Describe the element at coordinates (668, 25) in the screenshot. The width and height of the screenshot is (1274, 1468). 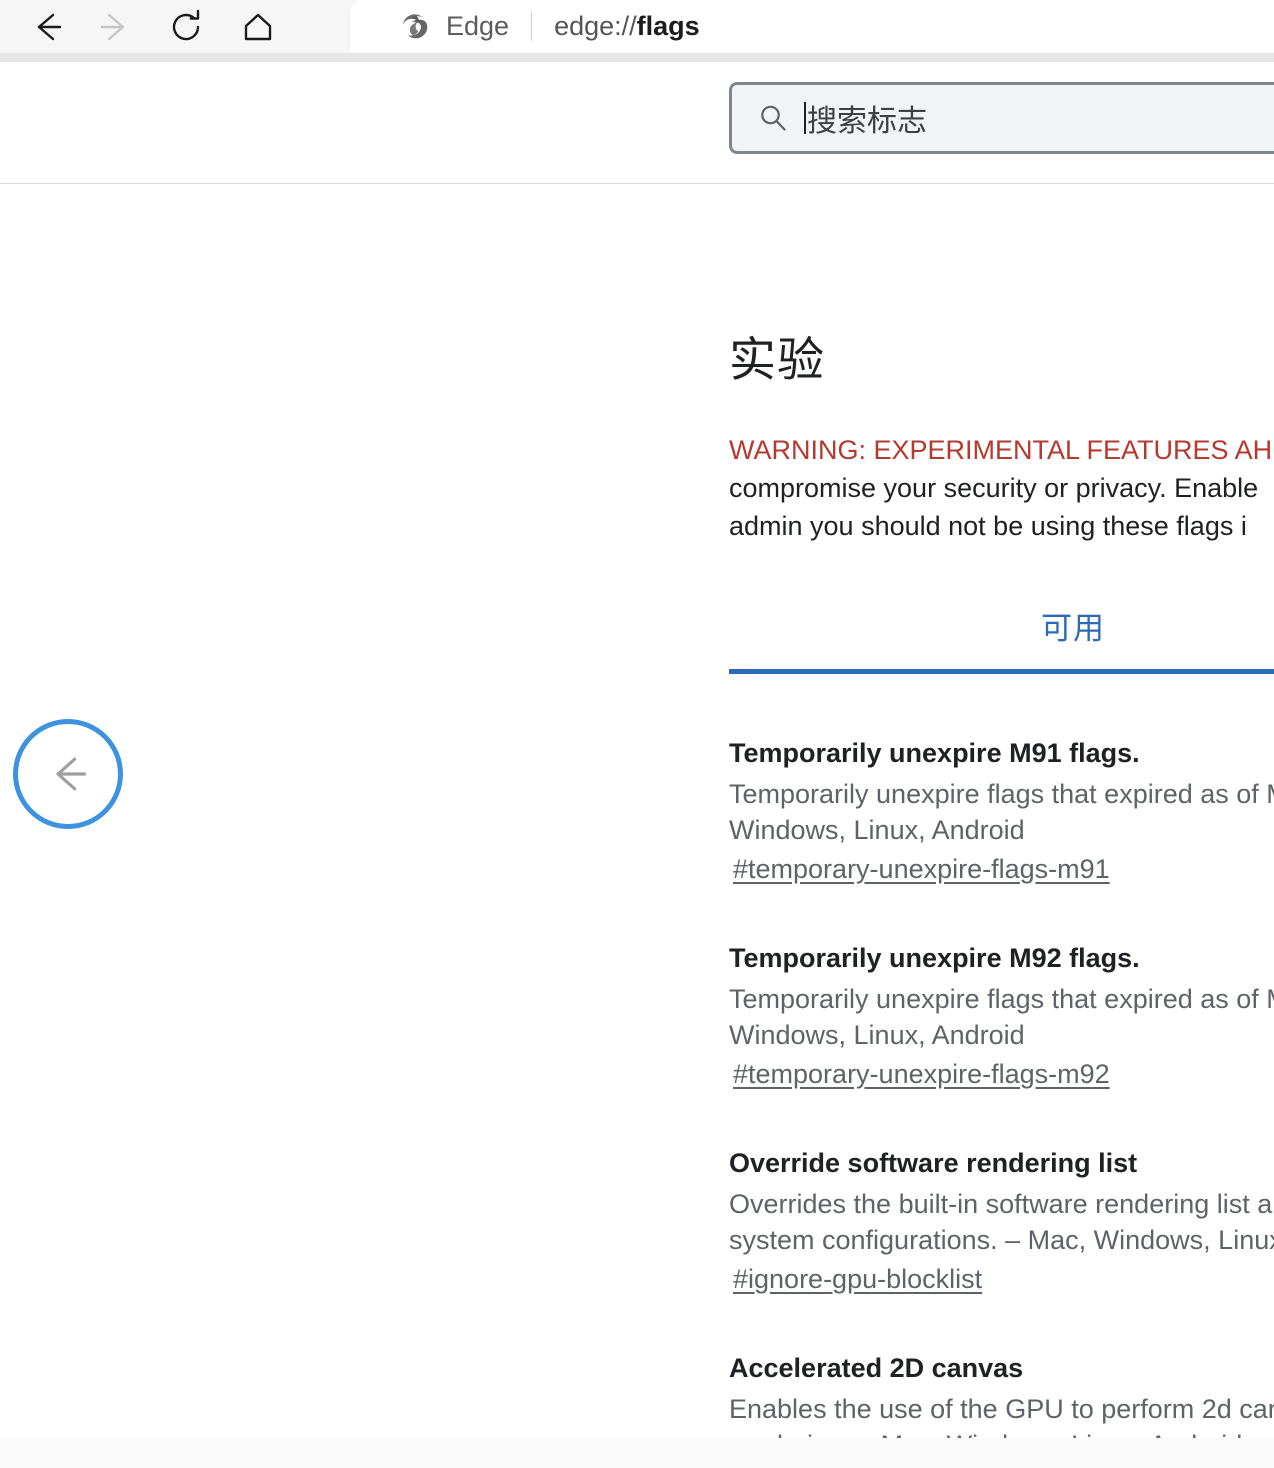
I see `url-suffix: flags` at that location.